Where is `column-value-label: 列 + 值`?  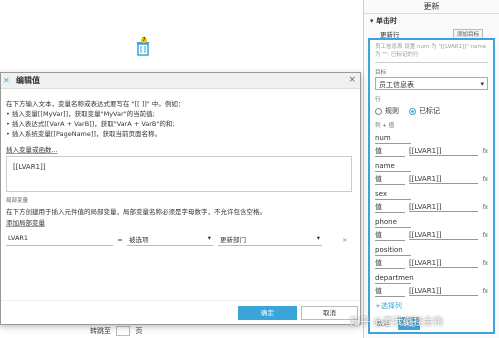 column-value-label: 列 + 值 is located at coordinates (385, 126).